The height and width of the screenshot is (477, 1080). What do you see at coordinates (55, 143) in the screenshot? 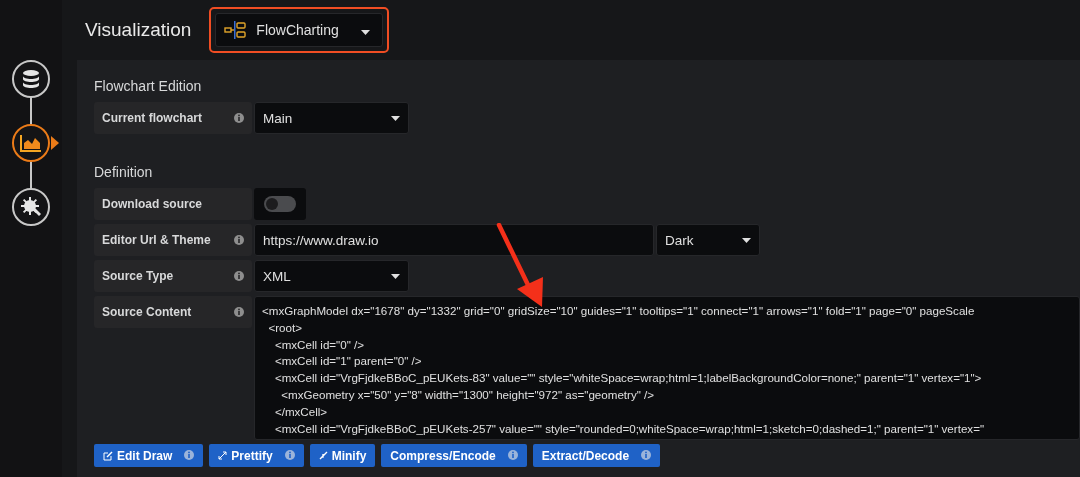
I see `pointer-icon` at bounding box center [55, 143].